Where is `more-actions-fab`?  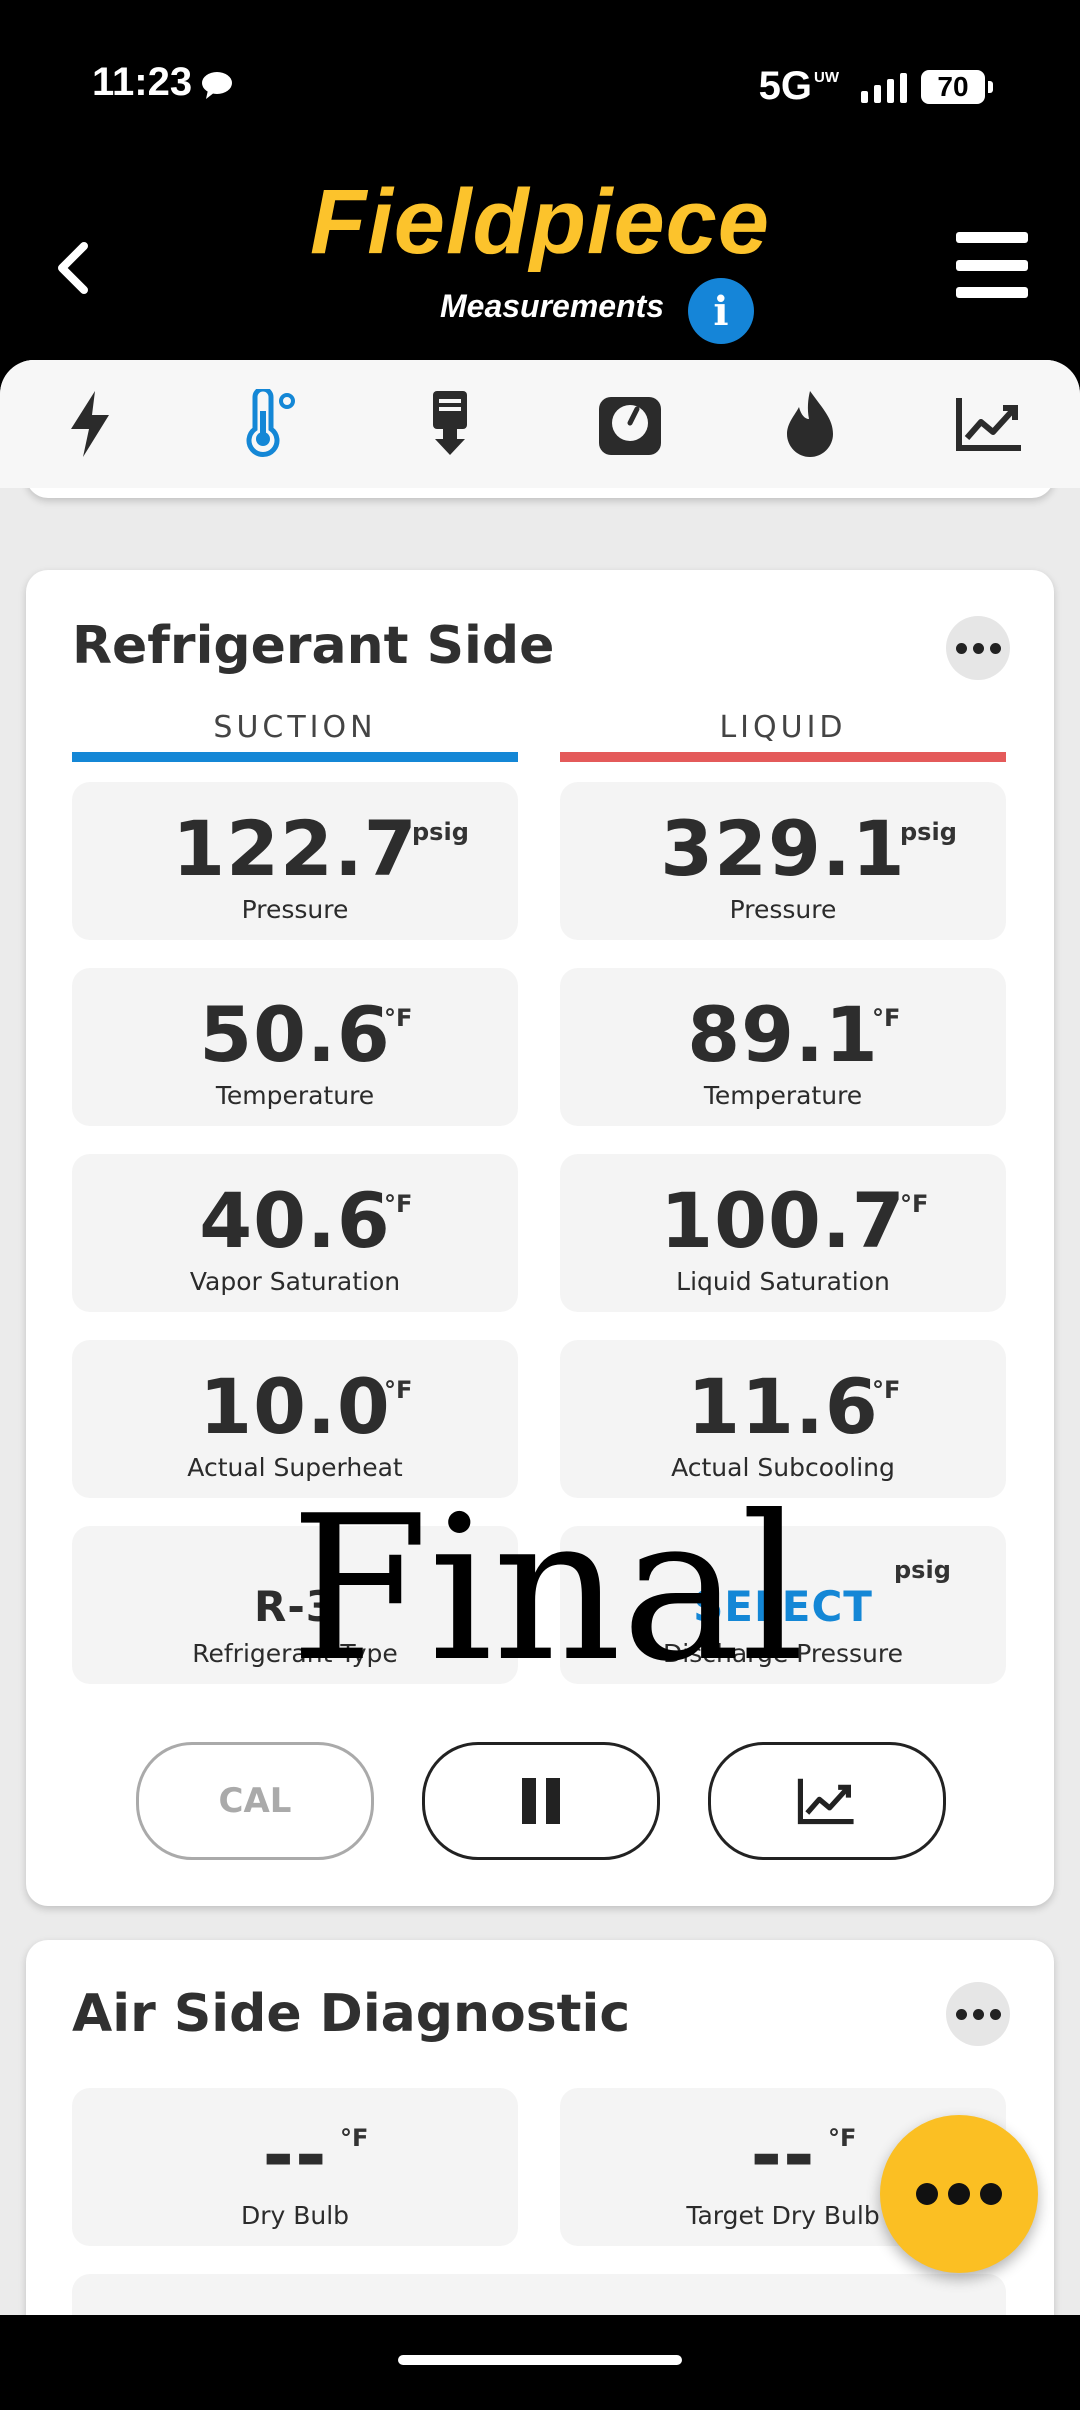
more-actions-fab is located at coordinates (959, 2194).